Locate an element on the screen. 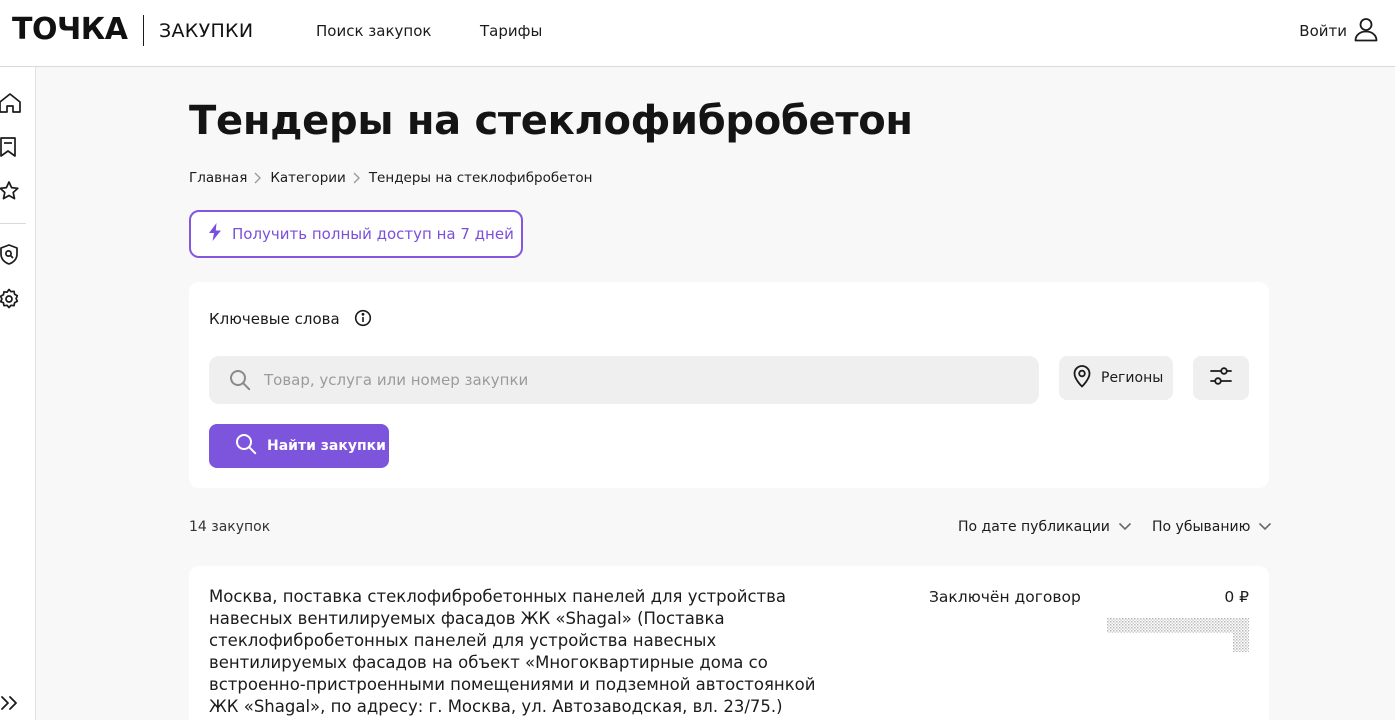 This screenshot has width=1395, height=720. filter-sliders-icon is located at coordinates (1221, 378).